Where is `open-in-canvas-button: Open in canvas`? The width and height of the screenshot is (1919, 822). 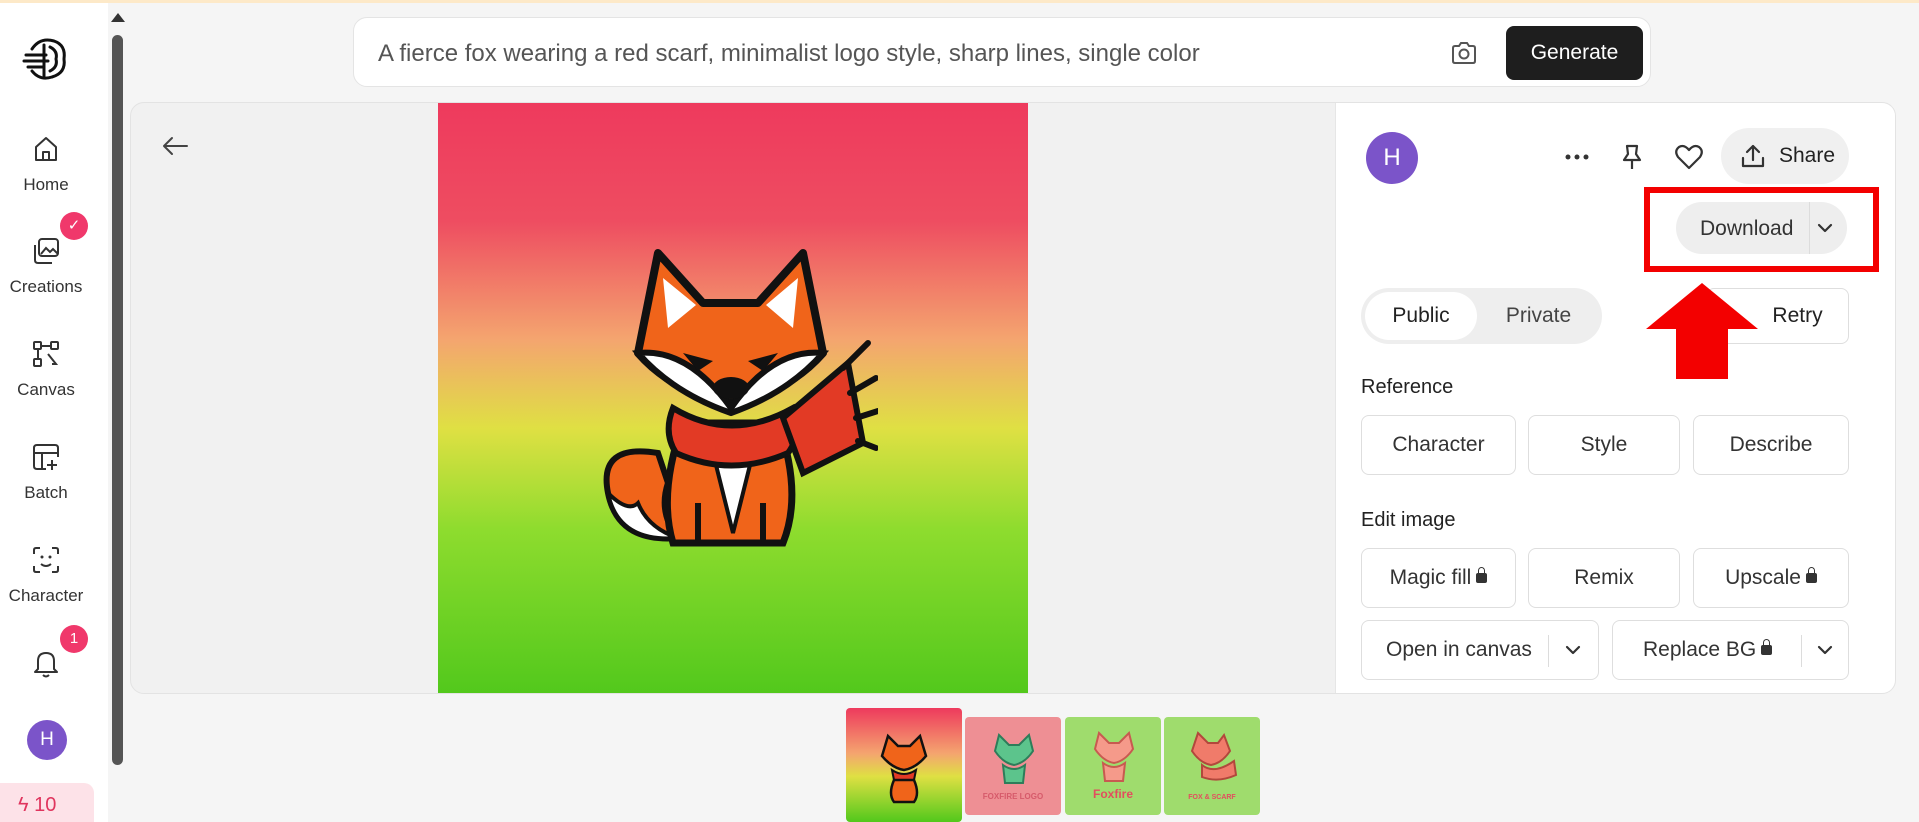
open-in-canvas-button: Open in canvas is located at coordinates (1480, 650).